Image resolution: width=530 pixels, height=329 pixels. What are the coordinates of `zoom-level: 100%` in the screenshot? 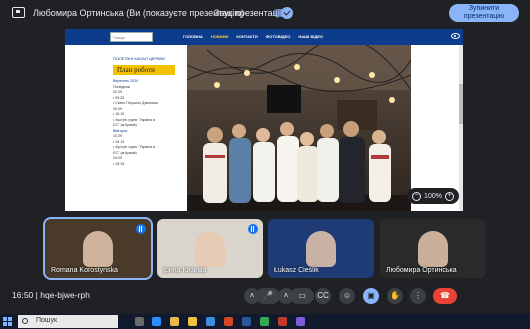 It's located at (433, 196).